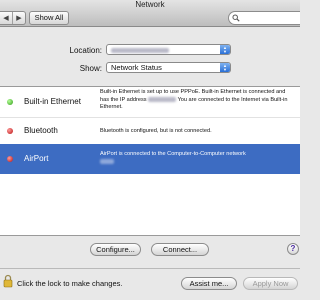  I want to click on nav-button-group: ◀ ▶, so click(13, 18).